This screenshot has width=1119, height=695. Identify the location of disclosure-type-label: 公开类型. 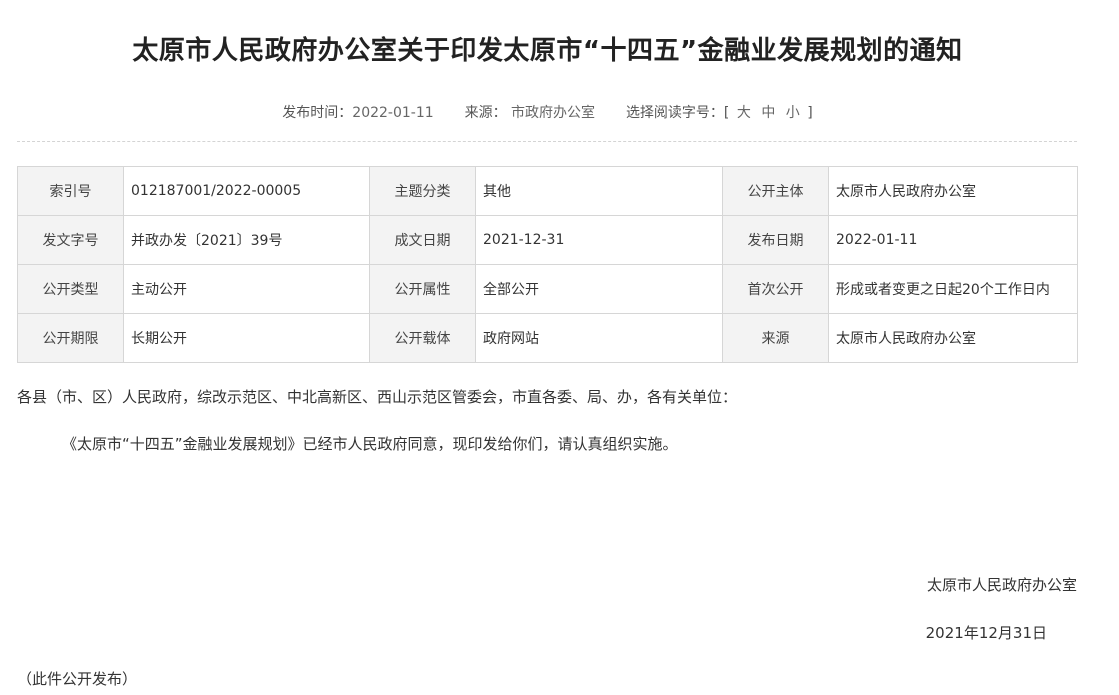
(70, 289).